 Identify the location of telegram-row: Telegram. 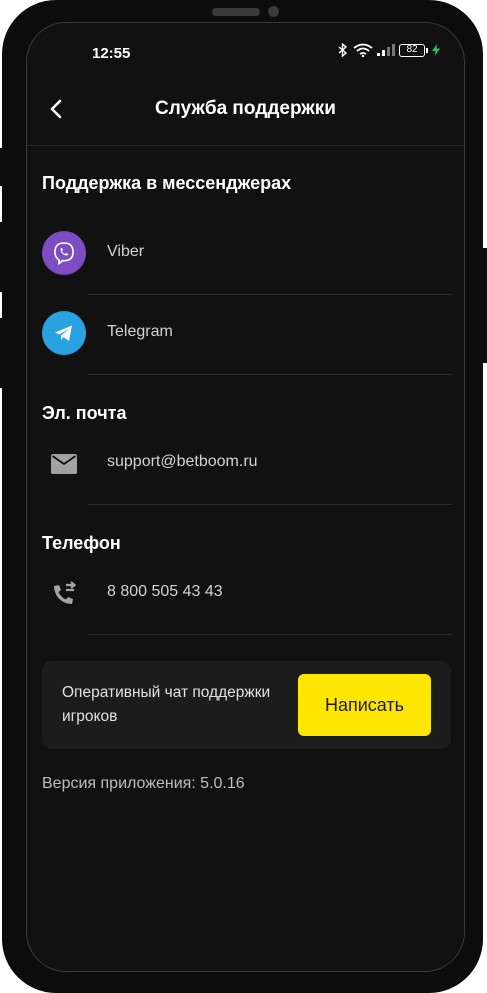
(245, 335).